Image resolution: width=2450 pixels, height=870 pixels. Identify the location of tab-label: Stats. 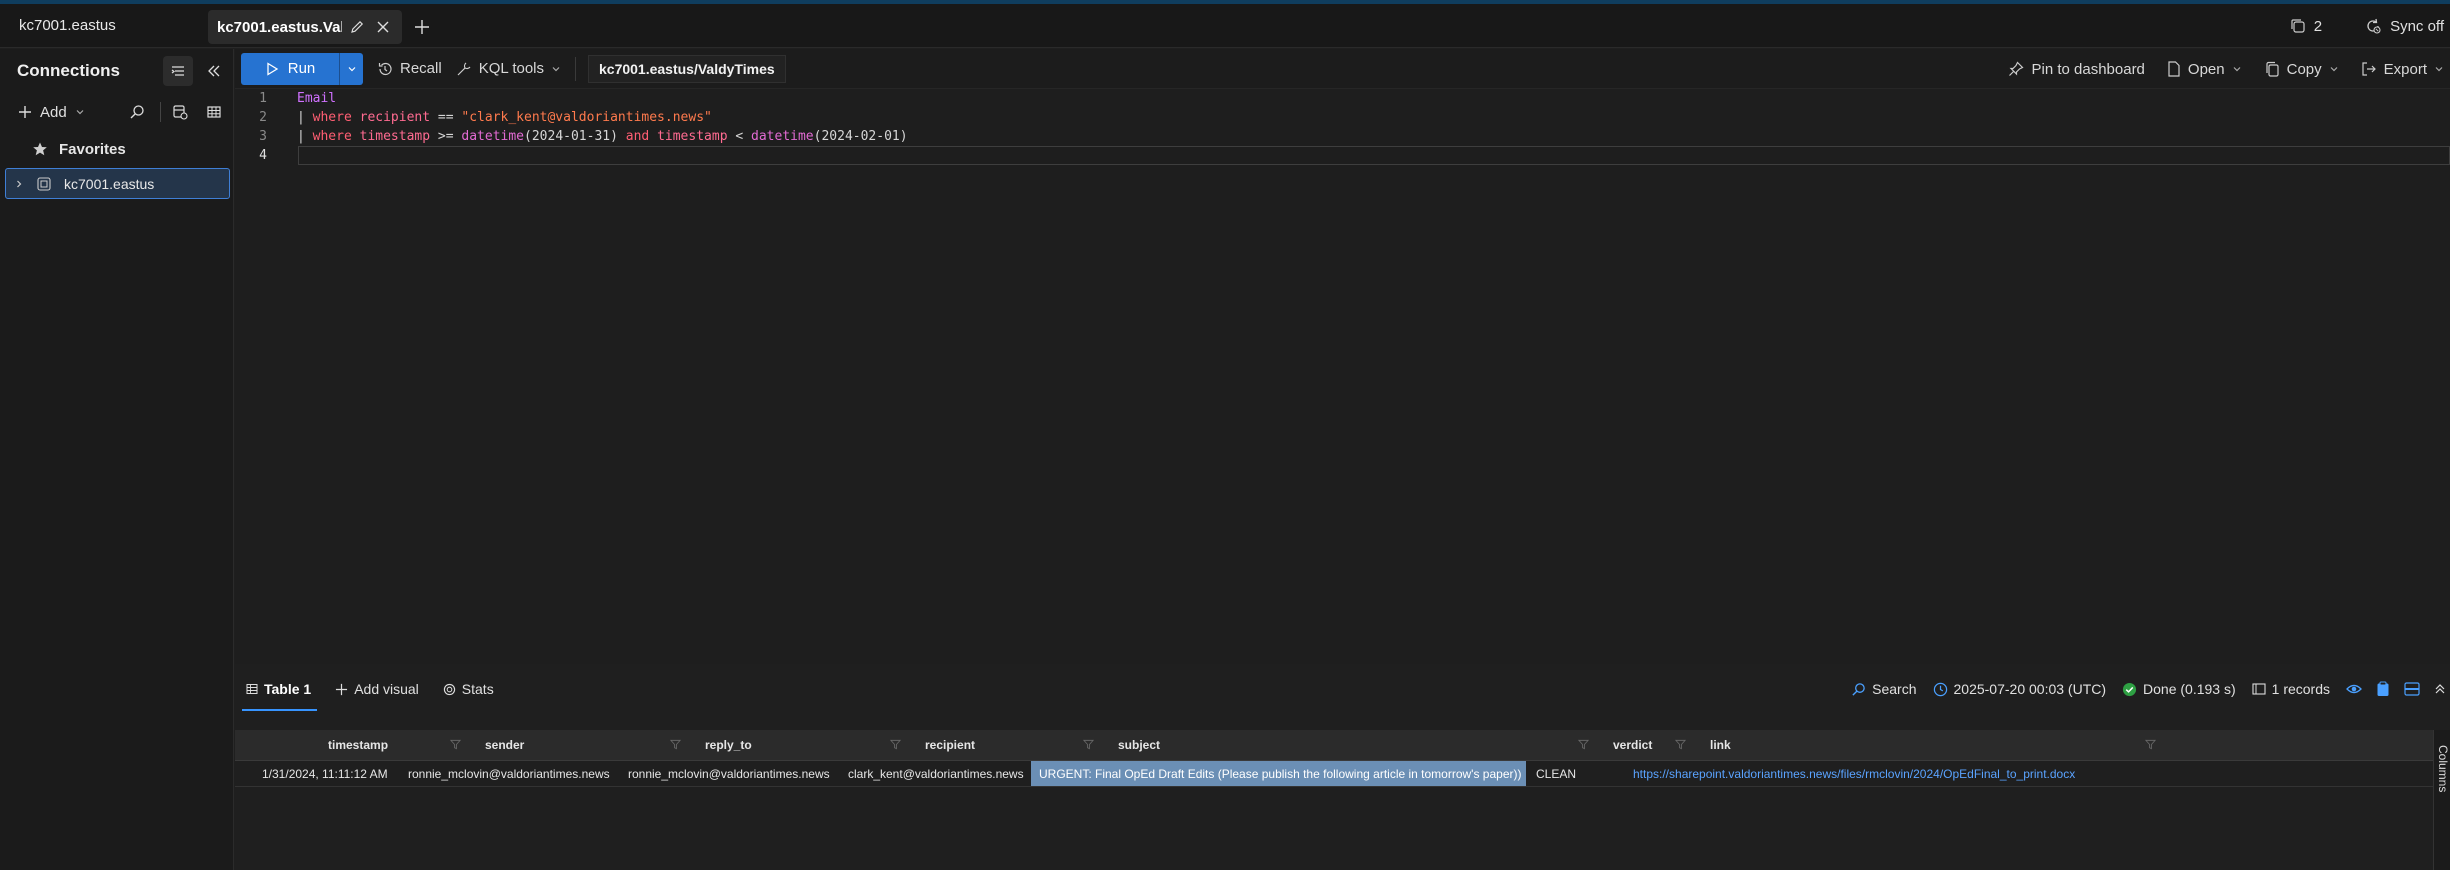
(477, 689).